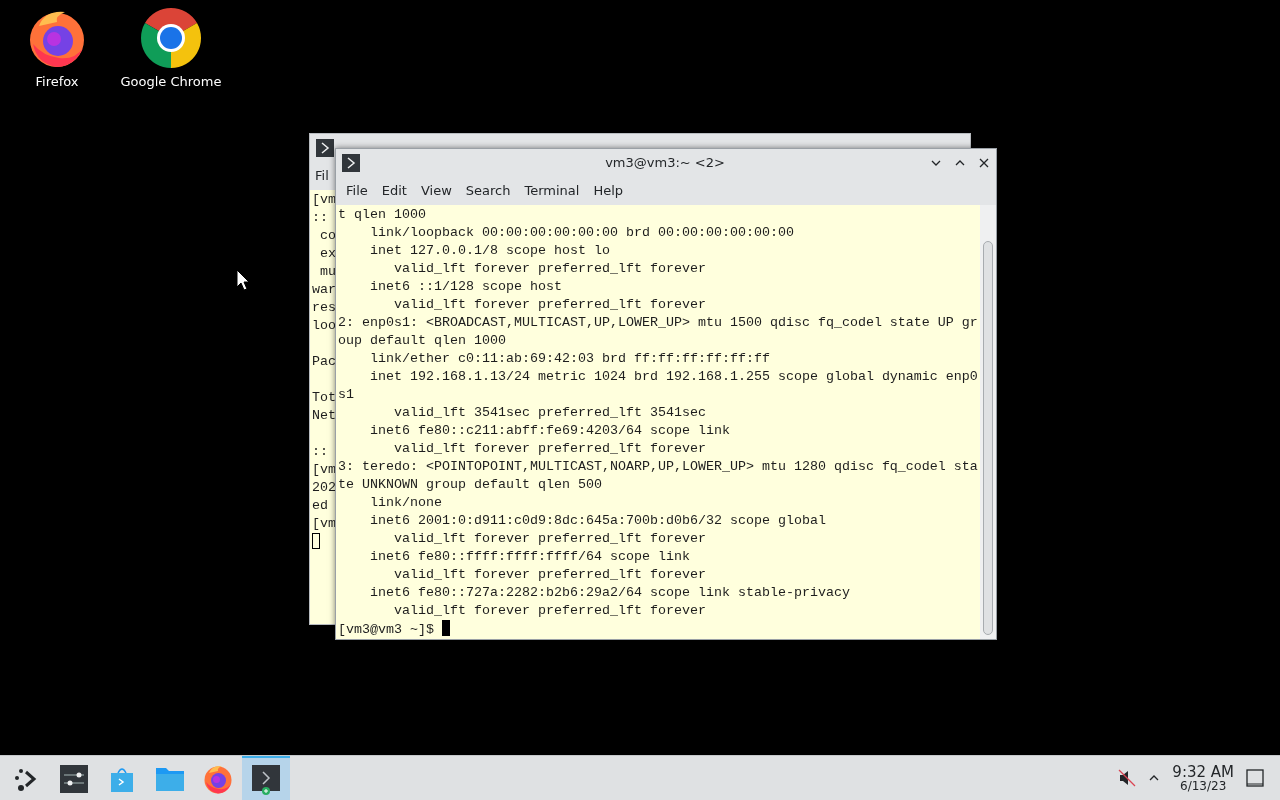  I want to click on terminal-line: res, so click(324, 308).